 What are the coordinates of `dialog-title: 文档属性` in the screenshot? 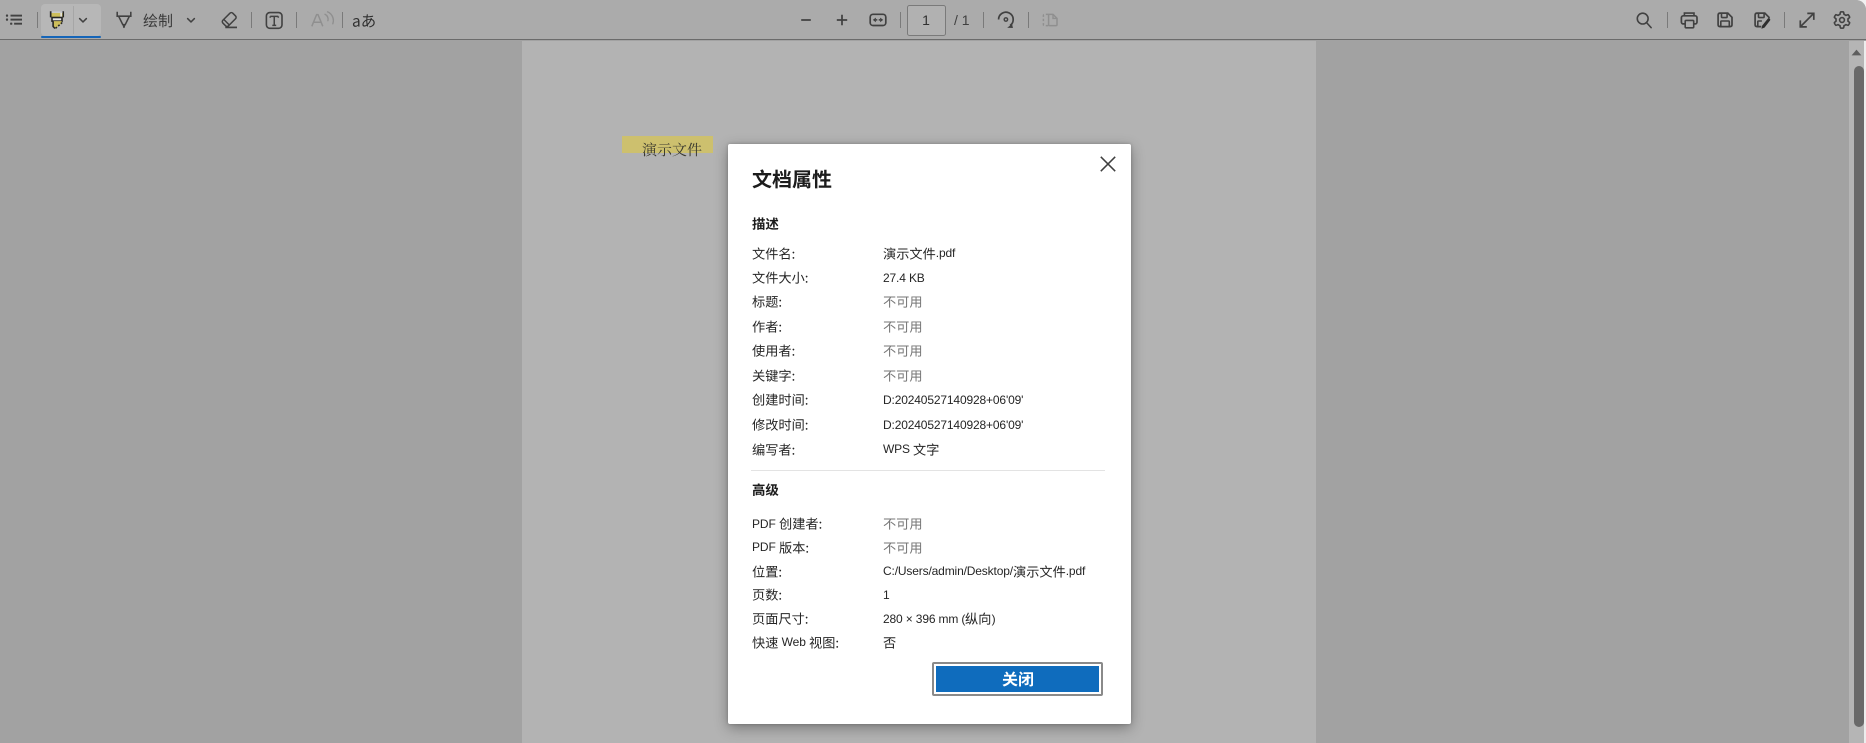 It's located at (792, 178).